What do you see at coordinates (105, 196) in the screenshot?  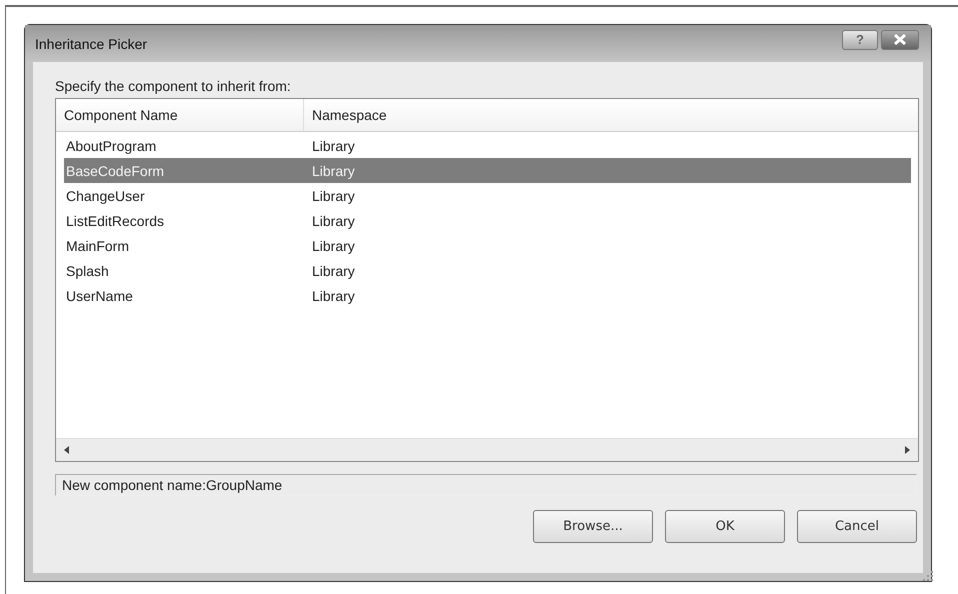 I see `table-cell-text: ChangeUser` at bounding box center [105, 196].